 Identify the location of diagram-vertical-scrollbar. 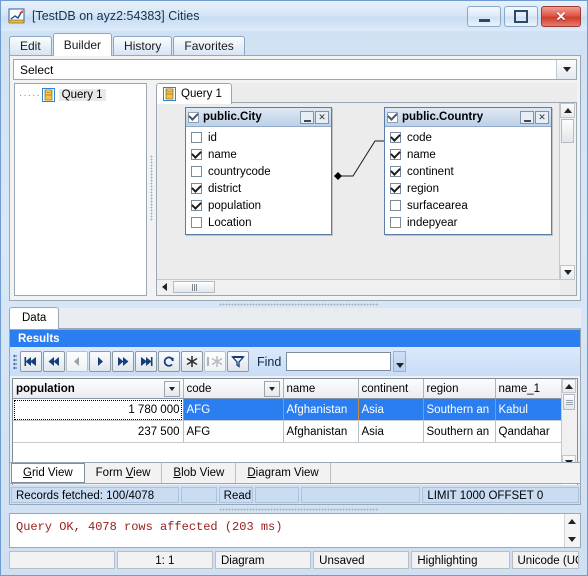
(567, 191).